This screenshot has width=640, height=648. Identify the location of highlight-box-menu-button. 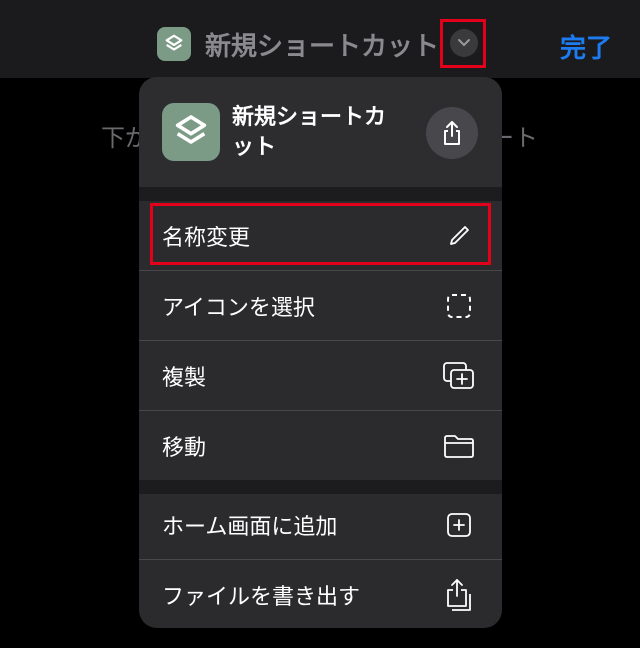
(463, 43).